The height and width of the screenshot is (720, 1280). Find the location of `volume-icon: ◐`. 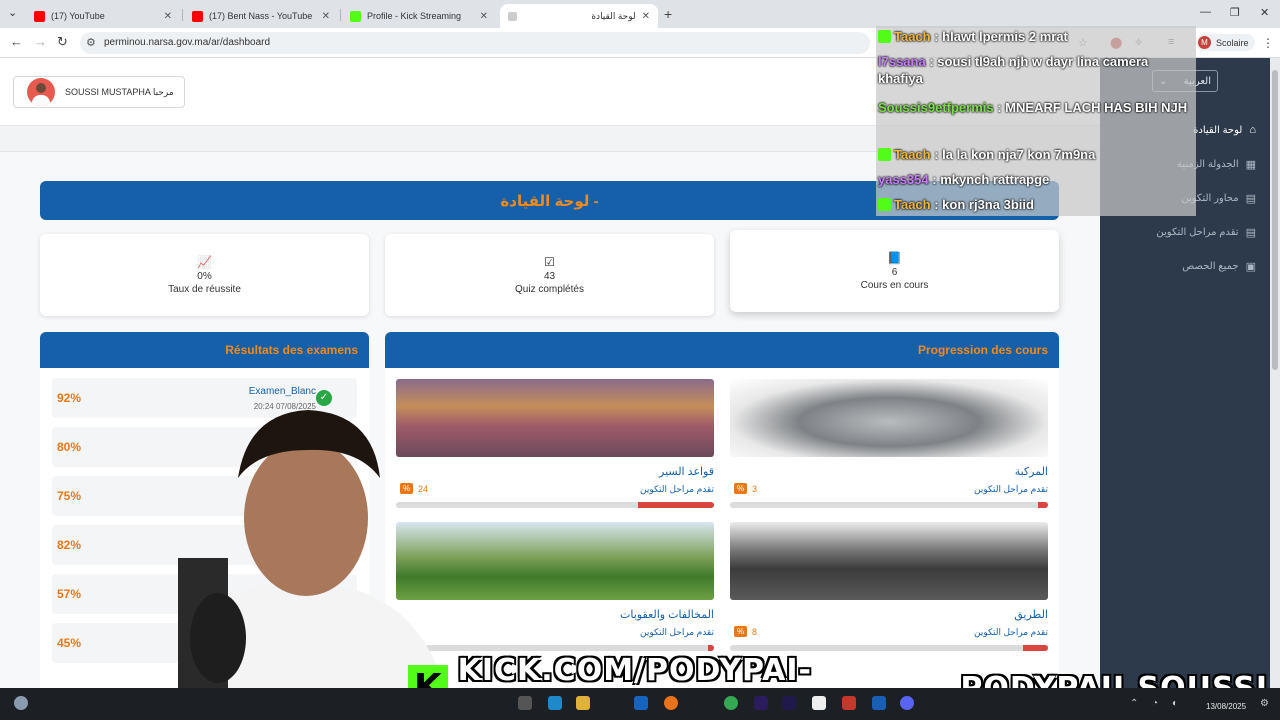

volume-icon: ◐ is located at coordinates (1175, 703).